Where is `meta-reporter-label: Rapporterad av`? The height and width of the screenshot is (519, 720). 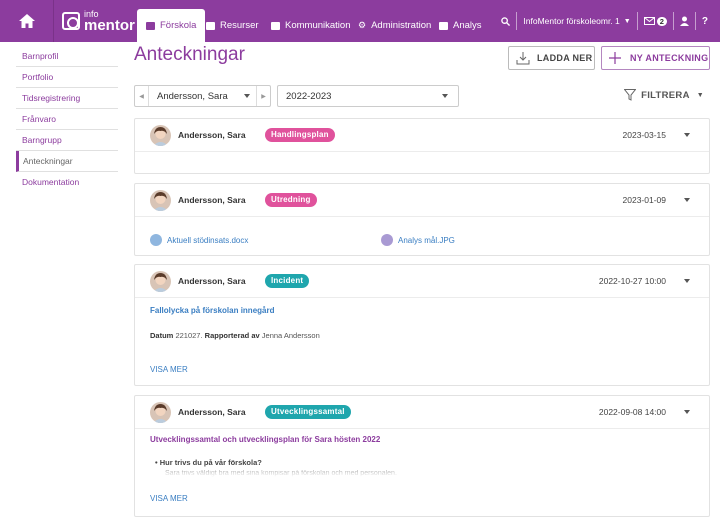
meta-reporter-label: Rapporterad av is located at coordinates (232, 335).